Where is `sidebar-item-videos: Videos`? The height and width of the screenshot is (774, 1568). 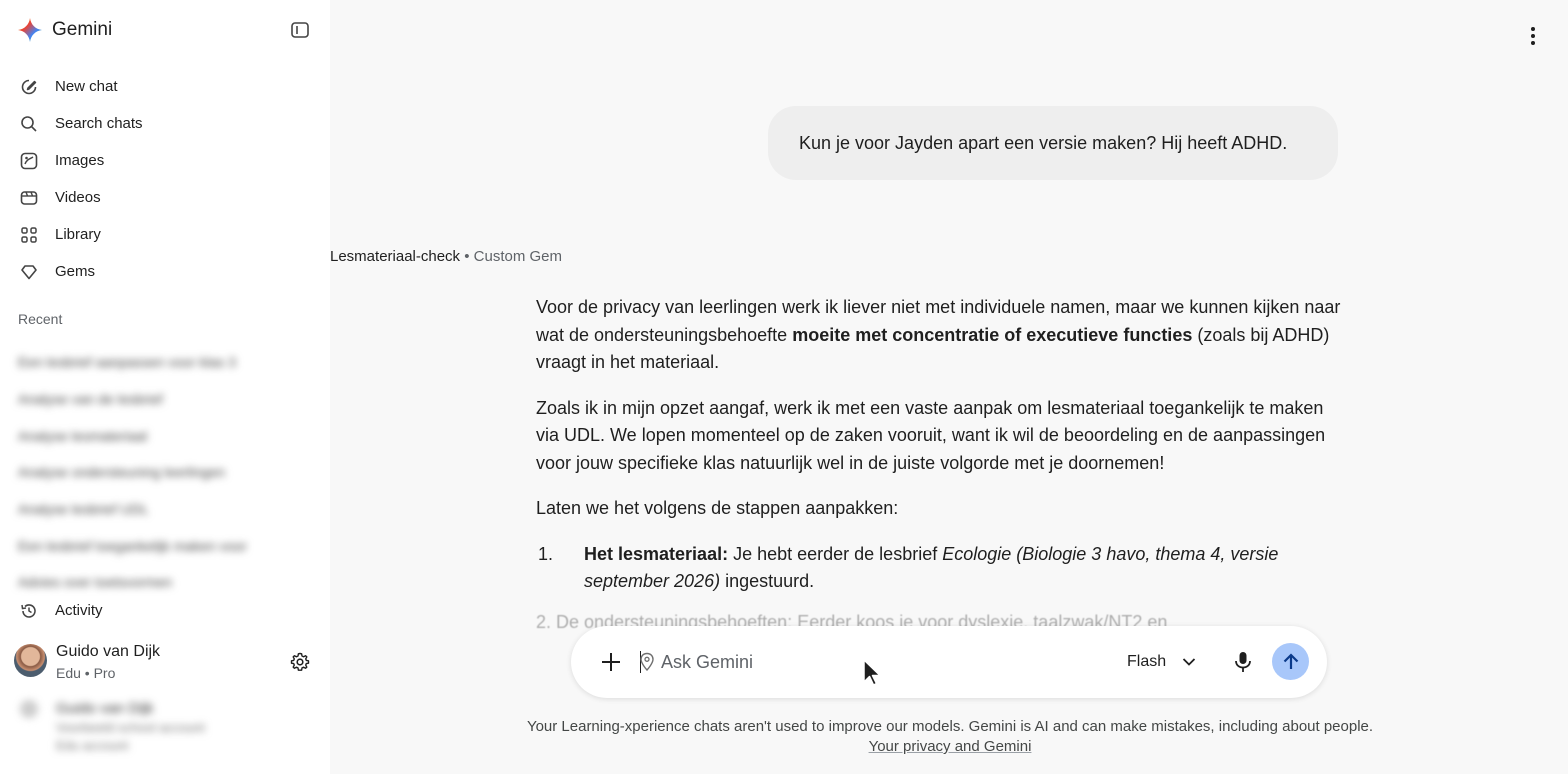 sidebar-item-videos: Videos is located at coordinates (165, 197).